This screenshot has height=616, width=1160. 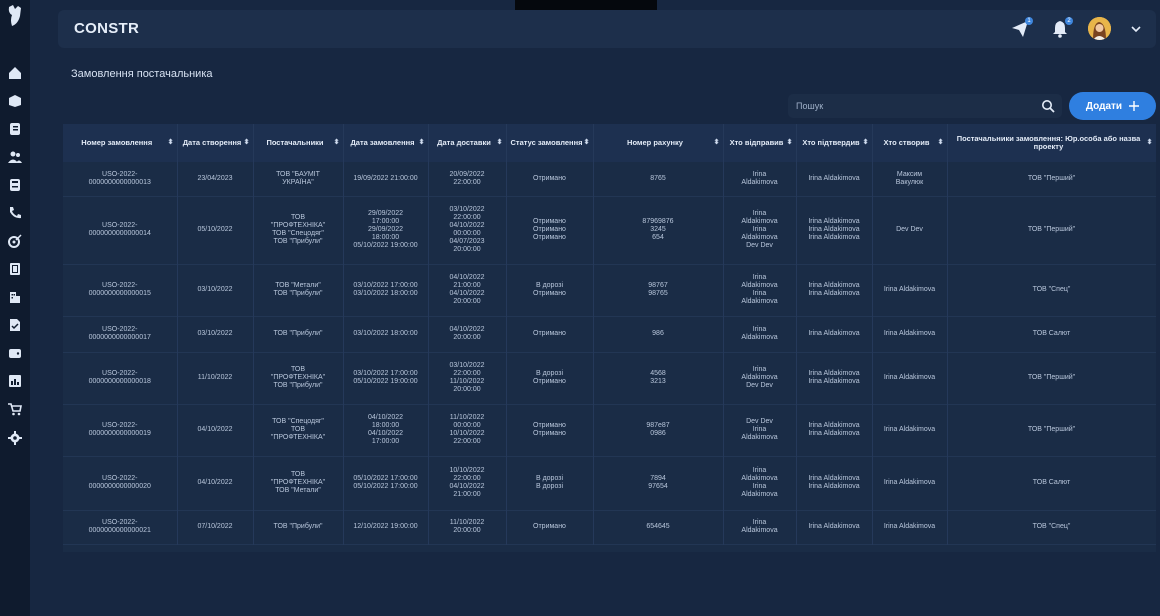 What do you see at coordinates (15, 297) in the screenshot?
I see `building-icon` at bounding box center [15, 297].